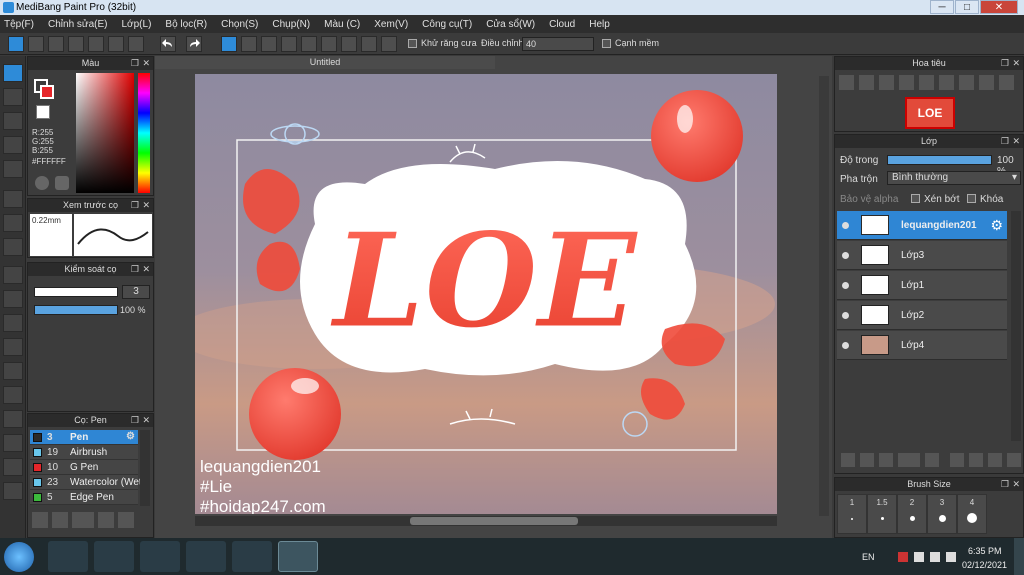 The image size is (1024, 575). What do you see at coordinates (83, 520) in the screenshot?
I see `brush-menu-icon` at bounding box center [83, 520].